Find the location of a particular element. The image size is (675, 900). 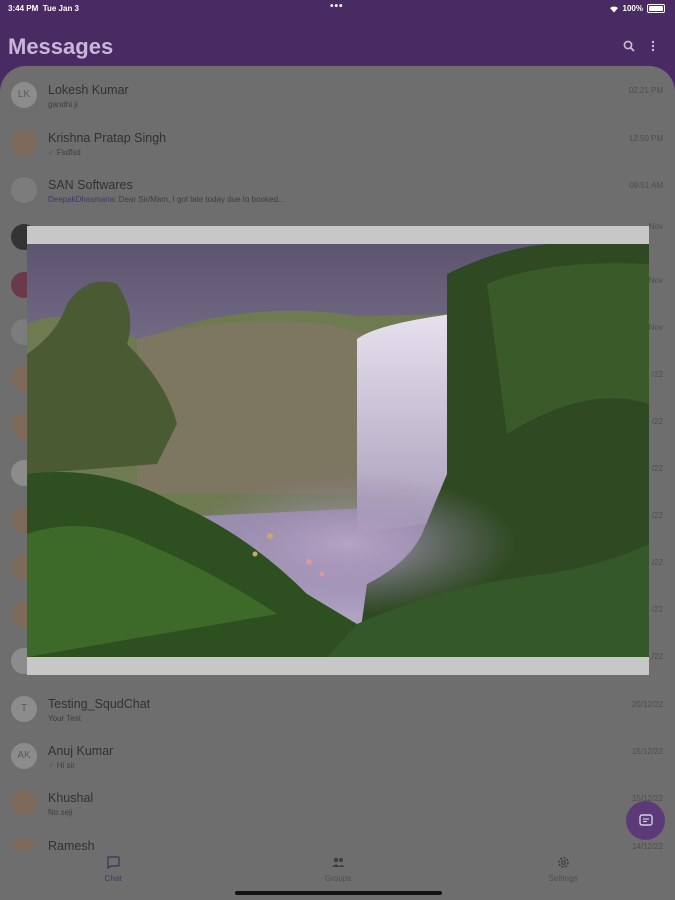

contact-name: Lokesh Kumar is located at coordinates (88, 90).